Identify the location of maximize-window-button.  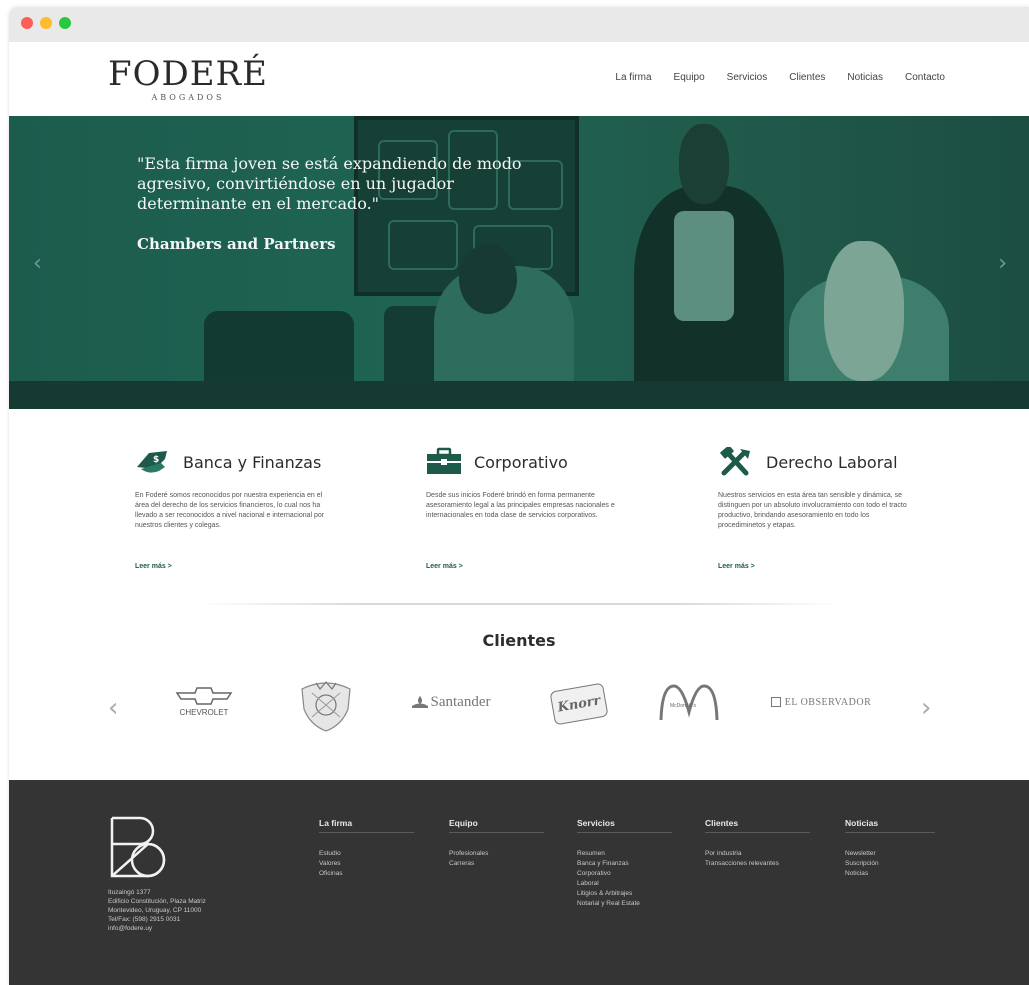
(65, 23).